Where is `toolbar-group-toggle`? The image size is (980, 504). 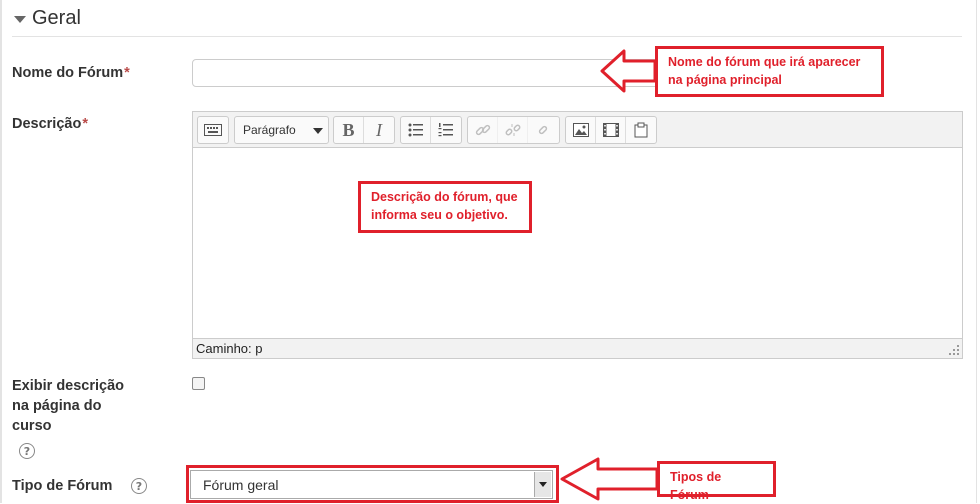 toolbar-group-toggle is located at coordinates (213, 130).